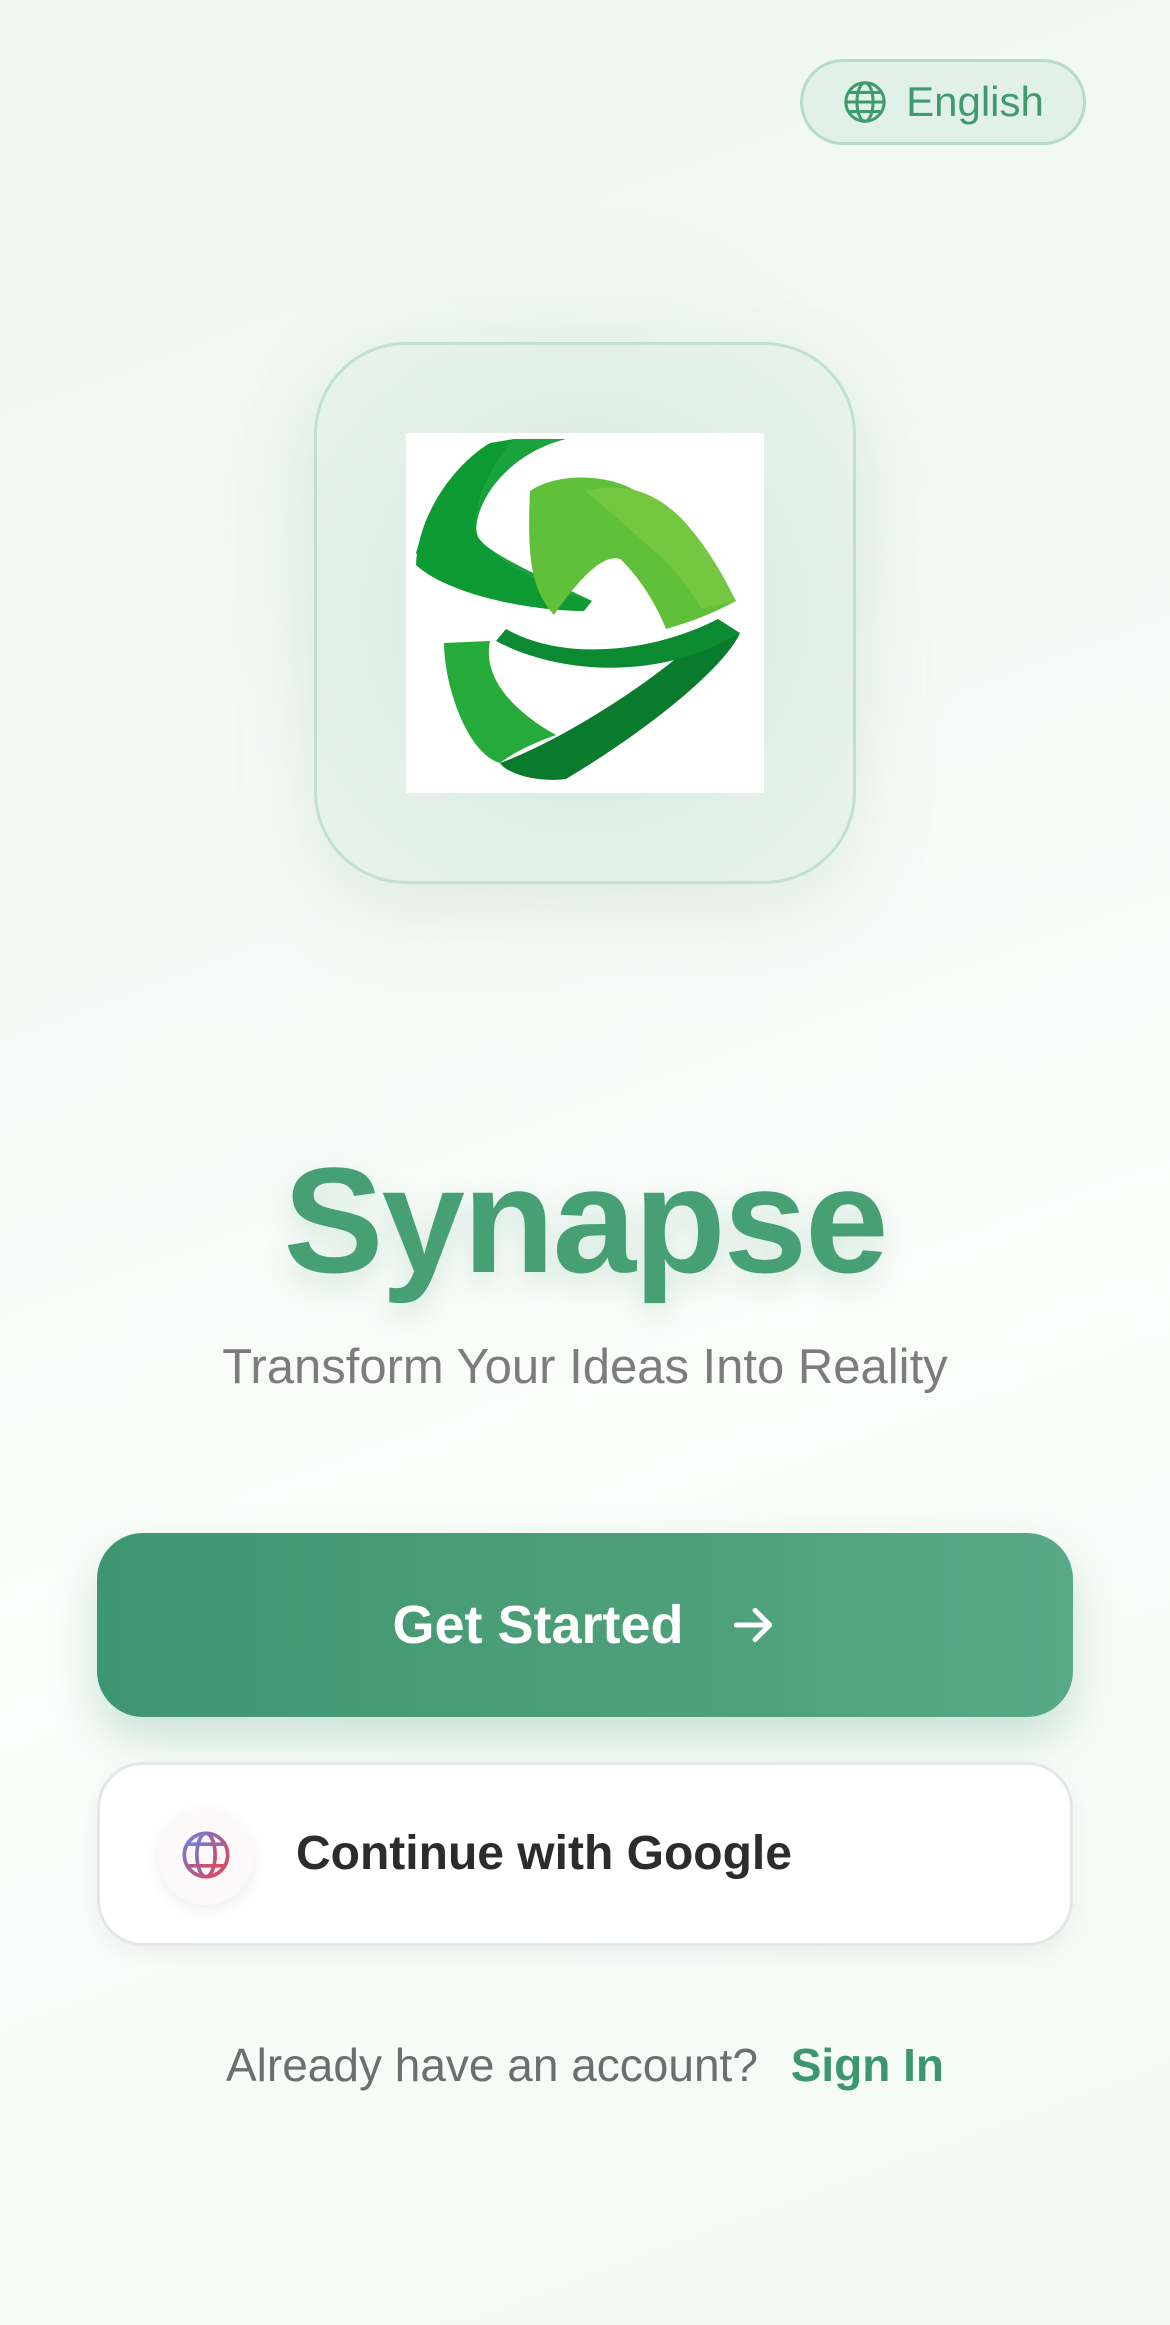  What do you see at coordinates (544, 1853) in the screenshot?
I see `google-button-label: Continue with Google` at bounding box center [544, 1853].